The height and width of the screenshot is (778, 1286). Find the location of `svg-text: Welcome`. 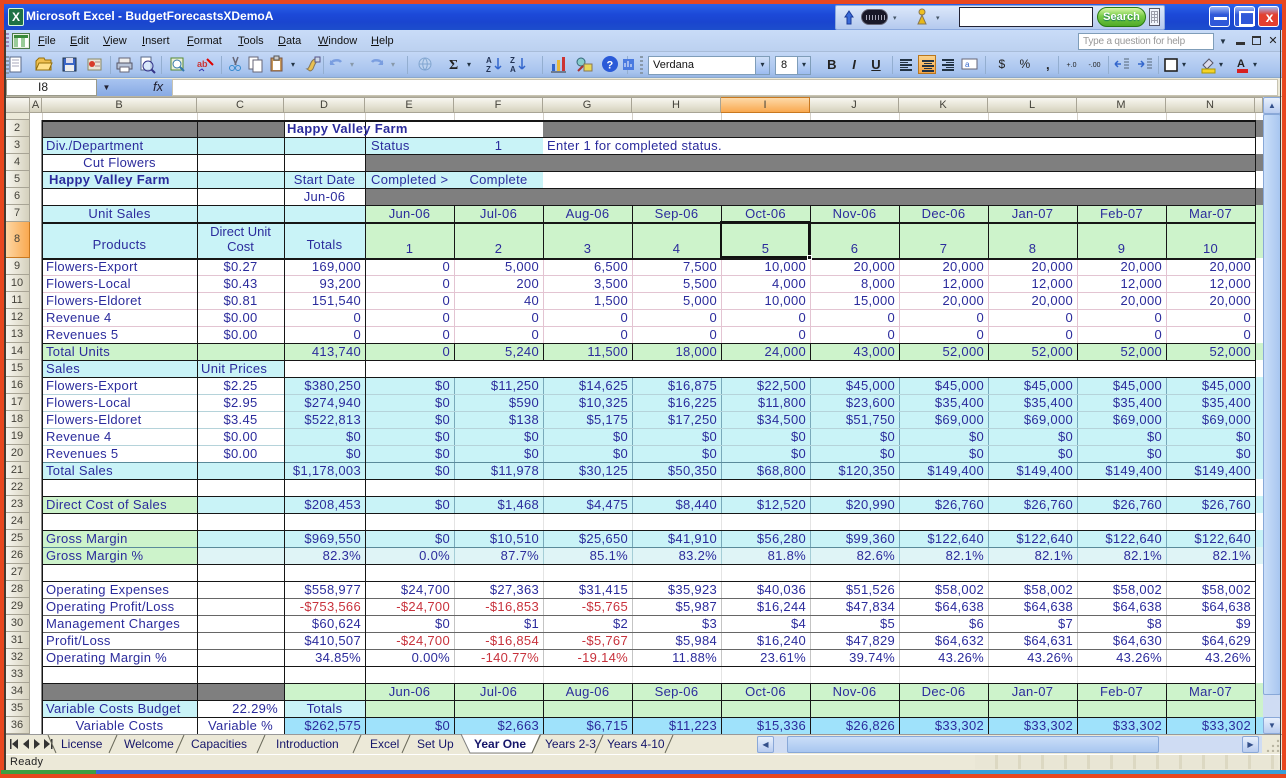

svg-text: Welcome is located at coordinates (149, 744).